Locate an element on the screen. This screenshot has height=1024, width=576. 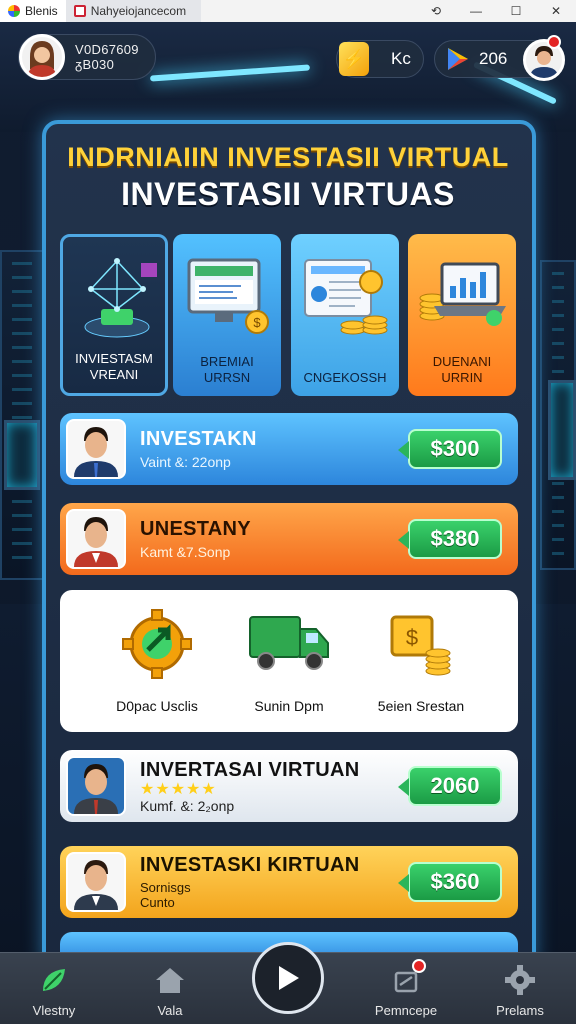
tile-label-line2: VREANI is located at coordinates (114, 374).